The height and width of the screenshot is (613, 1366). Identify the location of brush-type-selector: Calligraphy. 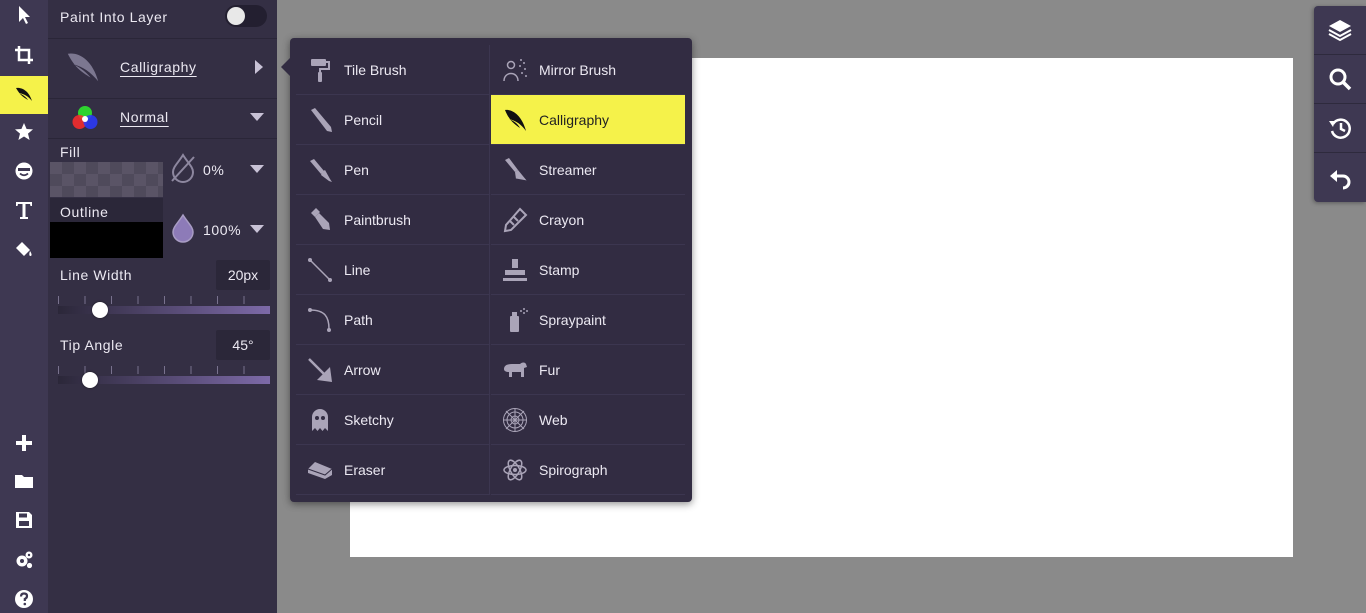
(162, 68).